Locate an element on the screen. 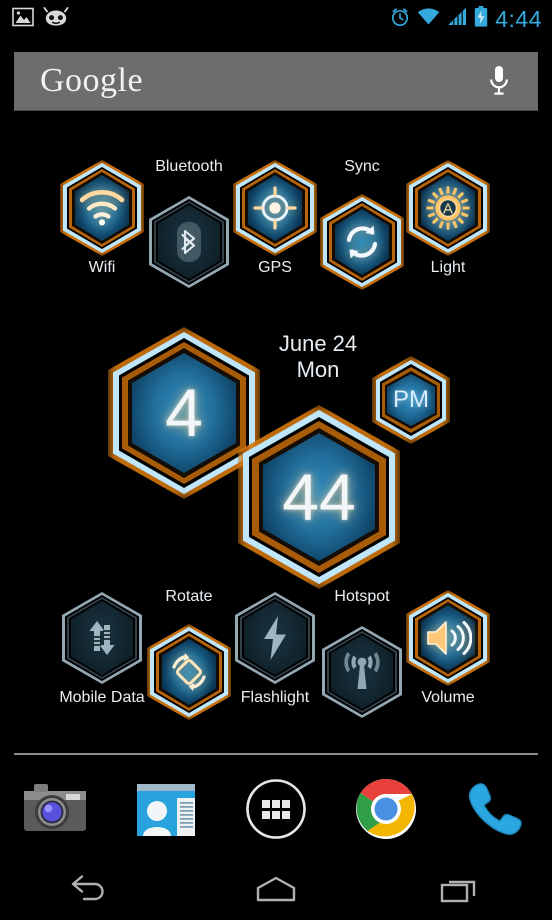 This screenshot has height=920, width=552. alarm-clock-icon is located at coordinates (400, 19).